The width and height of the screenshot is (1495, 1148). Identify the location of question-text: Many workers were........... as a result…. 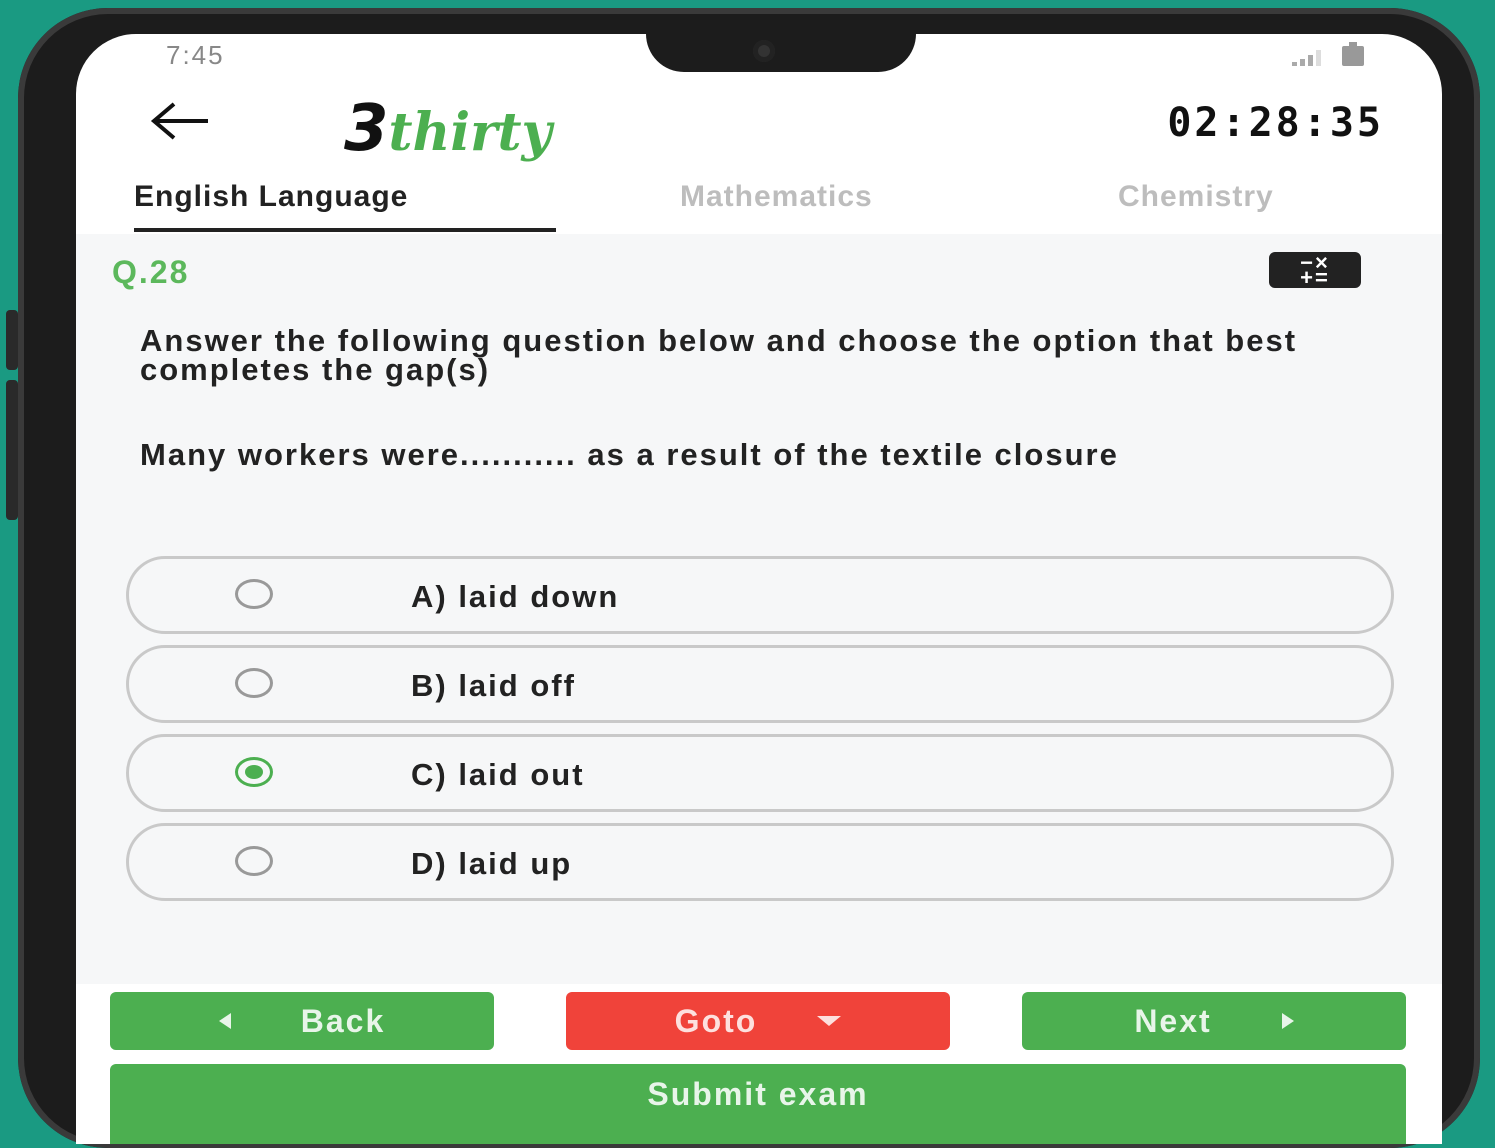
(629, 454).